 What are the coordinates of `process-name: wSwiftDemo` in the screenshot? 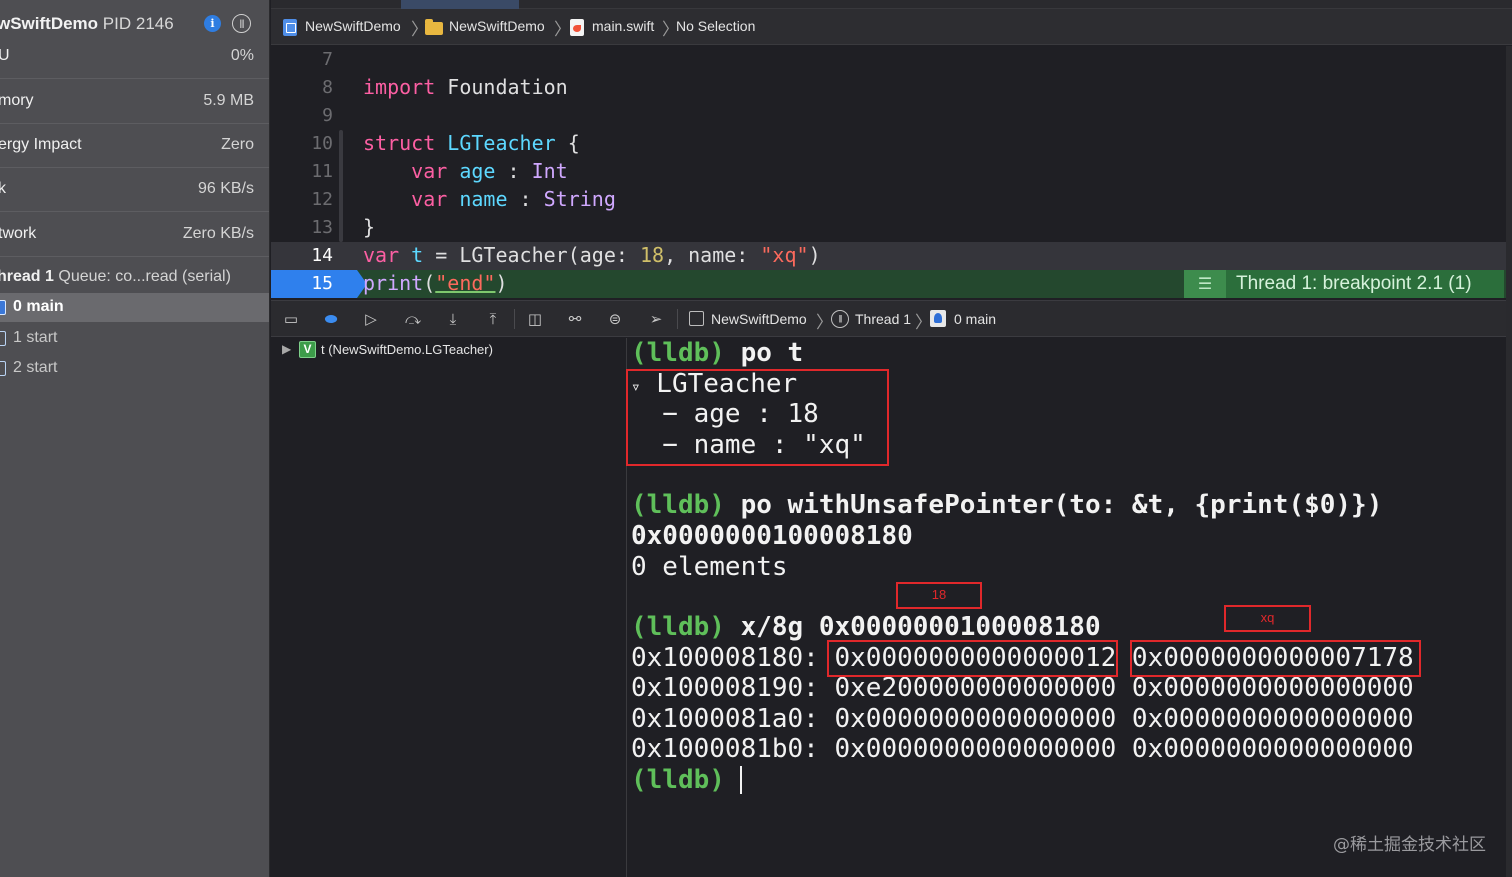 It's located at (49, 23).